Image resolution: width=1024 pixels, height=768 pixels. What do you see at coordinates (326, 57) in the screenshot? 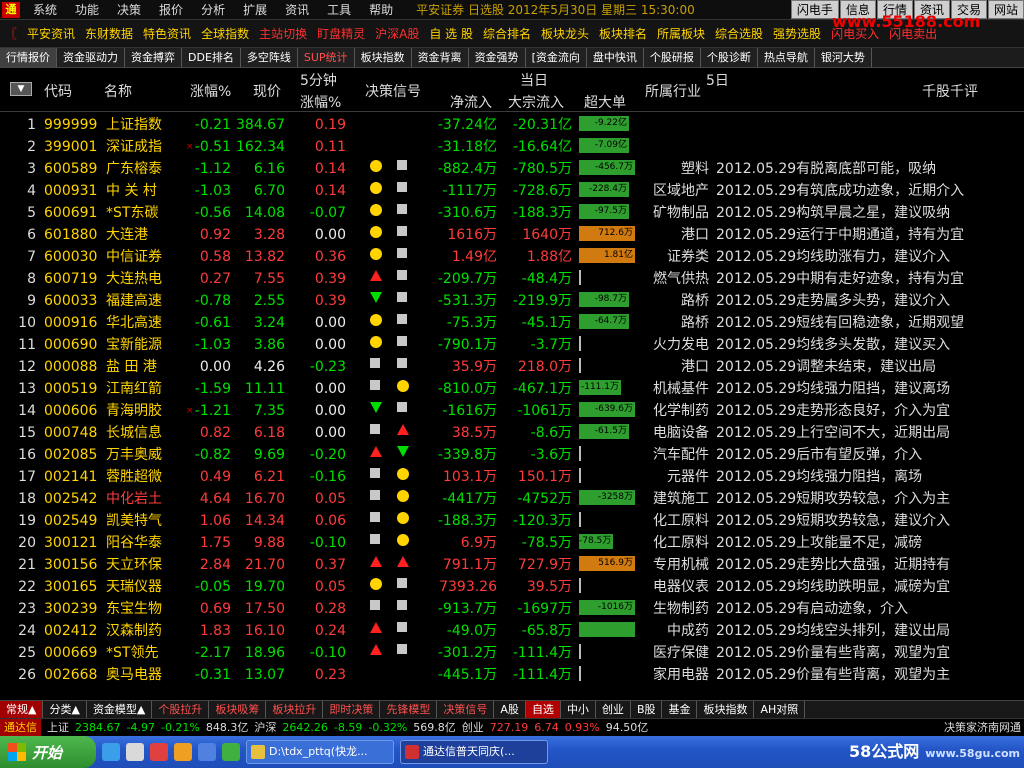
I see `view-tab: SUP统计` at bounding box center [326, 57].